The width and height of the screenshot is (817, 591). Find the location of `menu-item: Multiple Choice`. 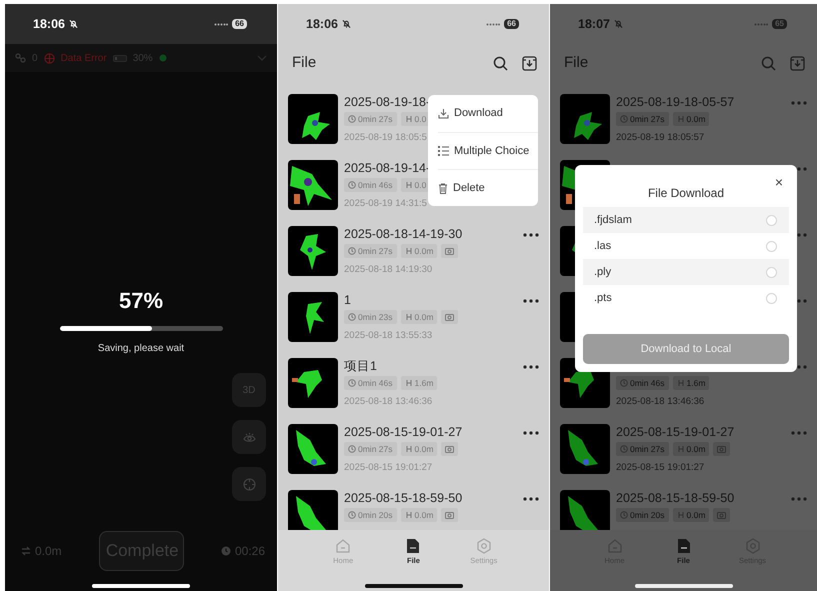

menu-item: Multiple Choice is located at coordinates (488, 150).